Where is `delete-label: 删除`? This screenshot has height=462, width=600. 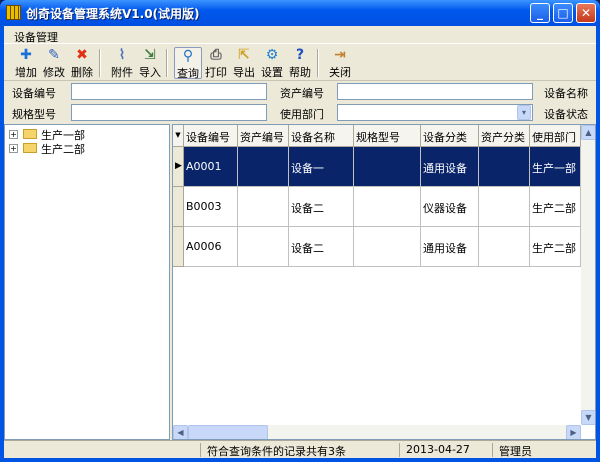
delete-label: 删除 is located at coordinates (82, 72).